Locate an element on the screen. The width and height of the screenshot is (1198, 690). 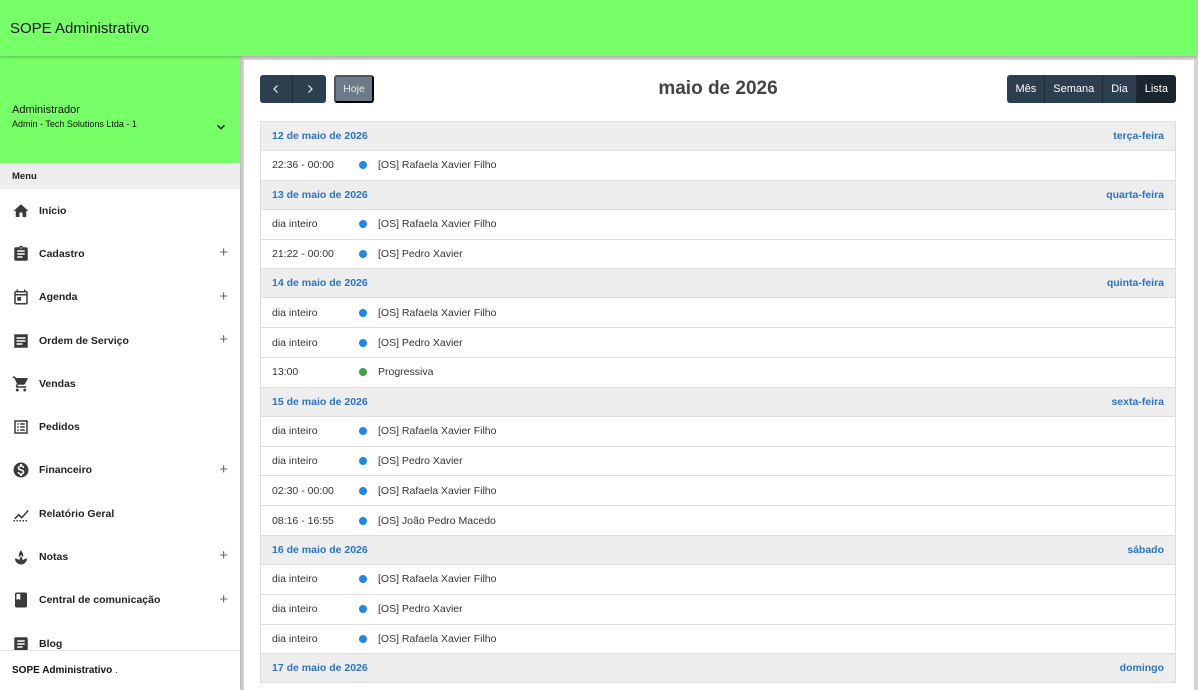
day-date-link: 17 de maio de 2026 is located at coordinates (320, 668).